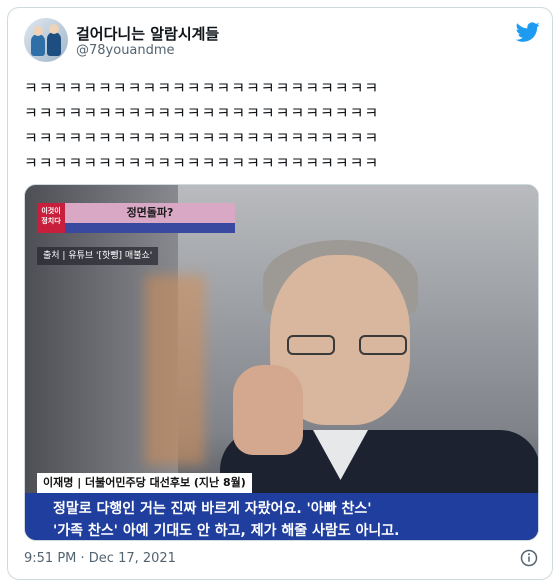 This screenshot has width=560, height=587. What do you see at coordinates (38, 31) in the screenshot?
I see `avatar-head-left` at bounding box center [38, 31].